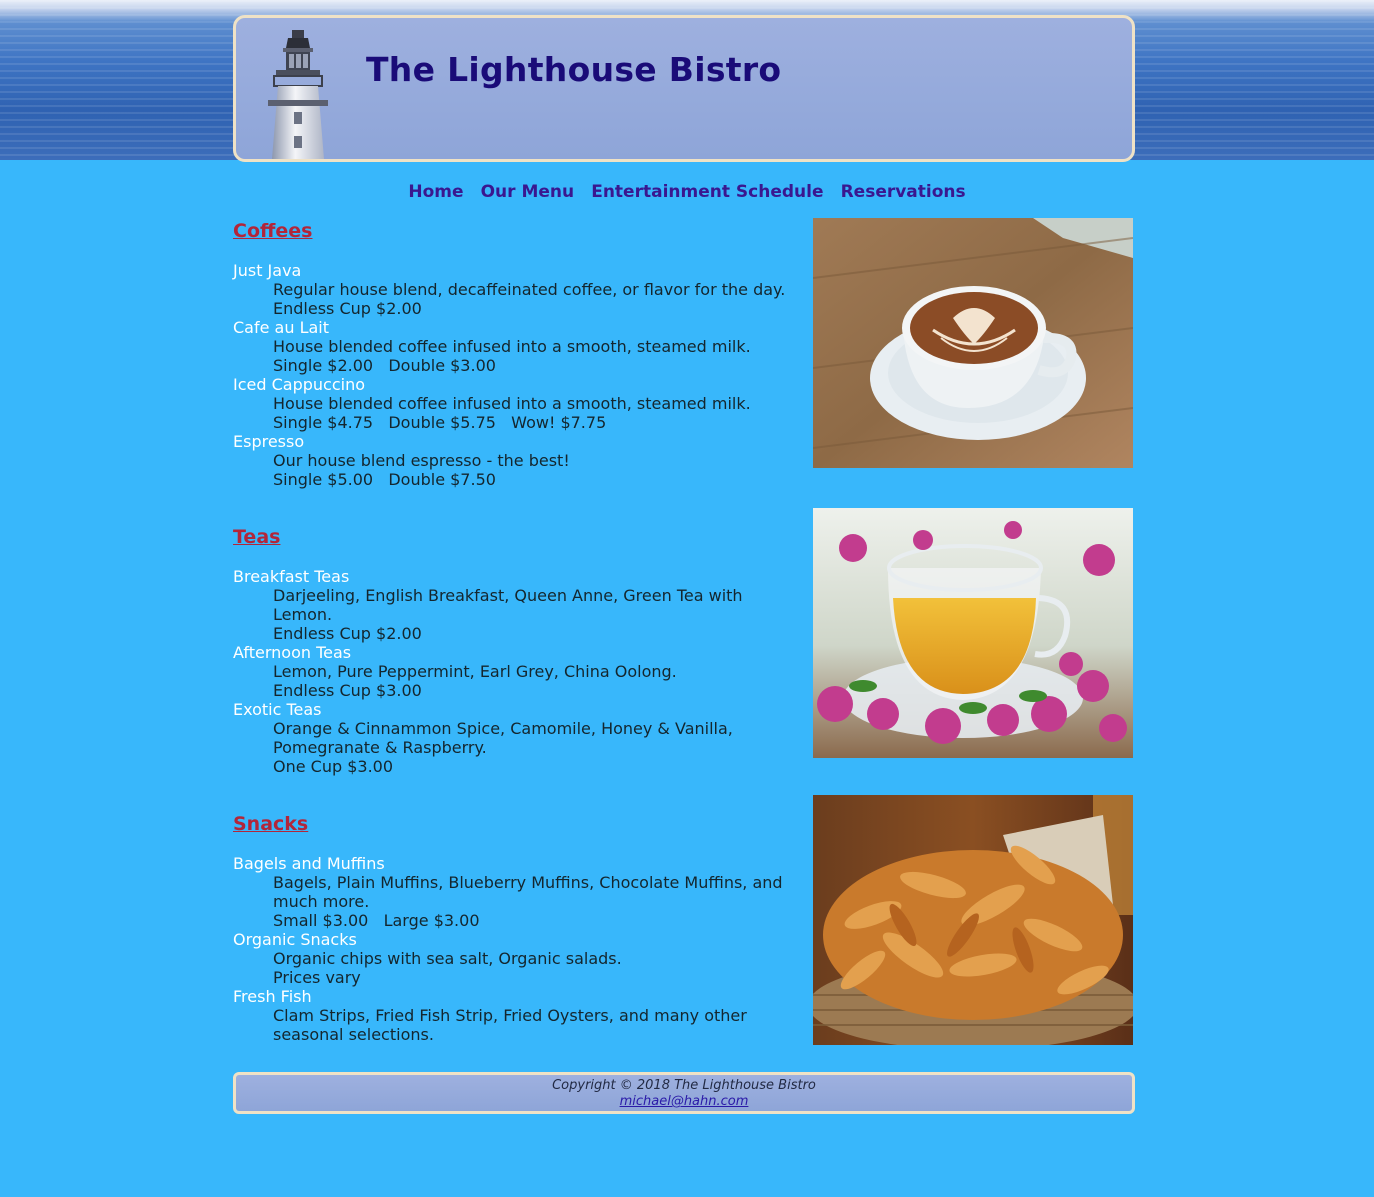  I want to click on menu-item-price: Small $3.00 Large $3.00, so click(376, 920).